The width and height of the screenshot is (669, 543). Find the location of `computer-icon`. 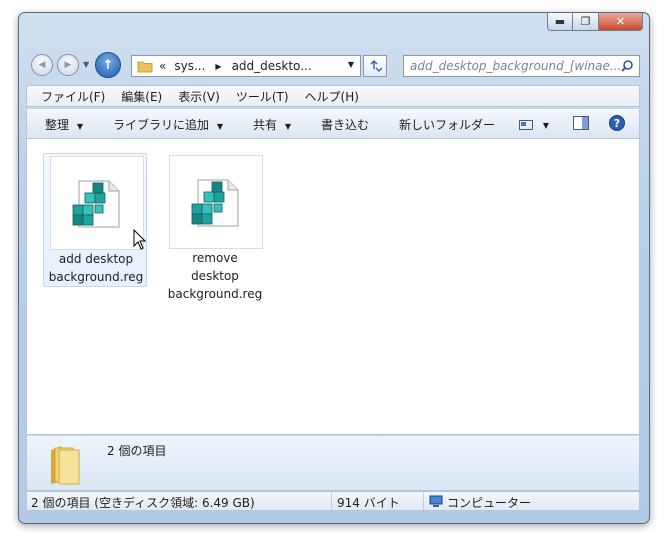

computer-icon is located at coordinates (436, 501).